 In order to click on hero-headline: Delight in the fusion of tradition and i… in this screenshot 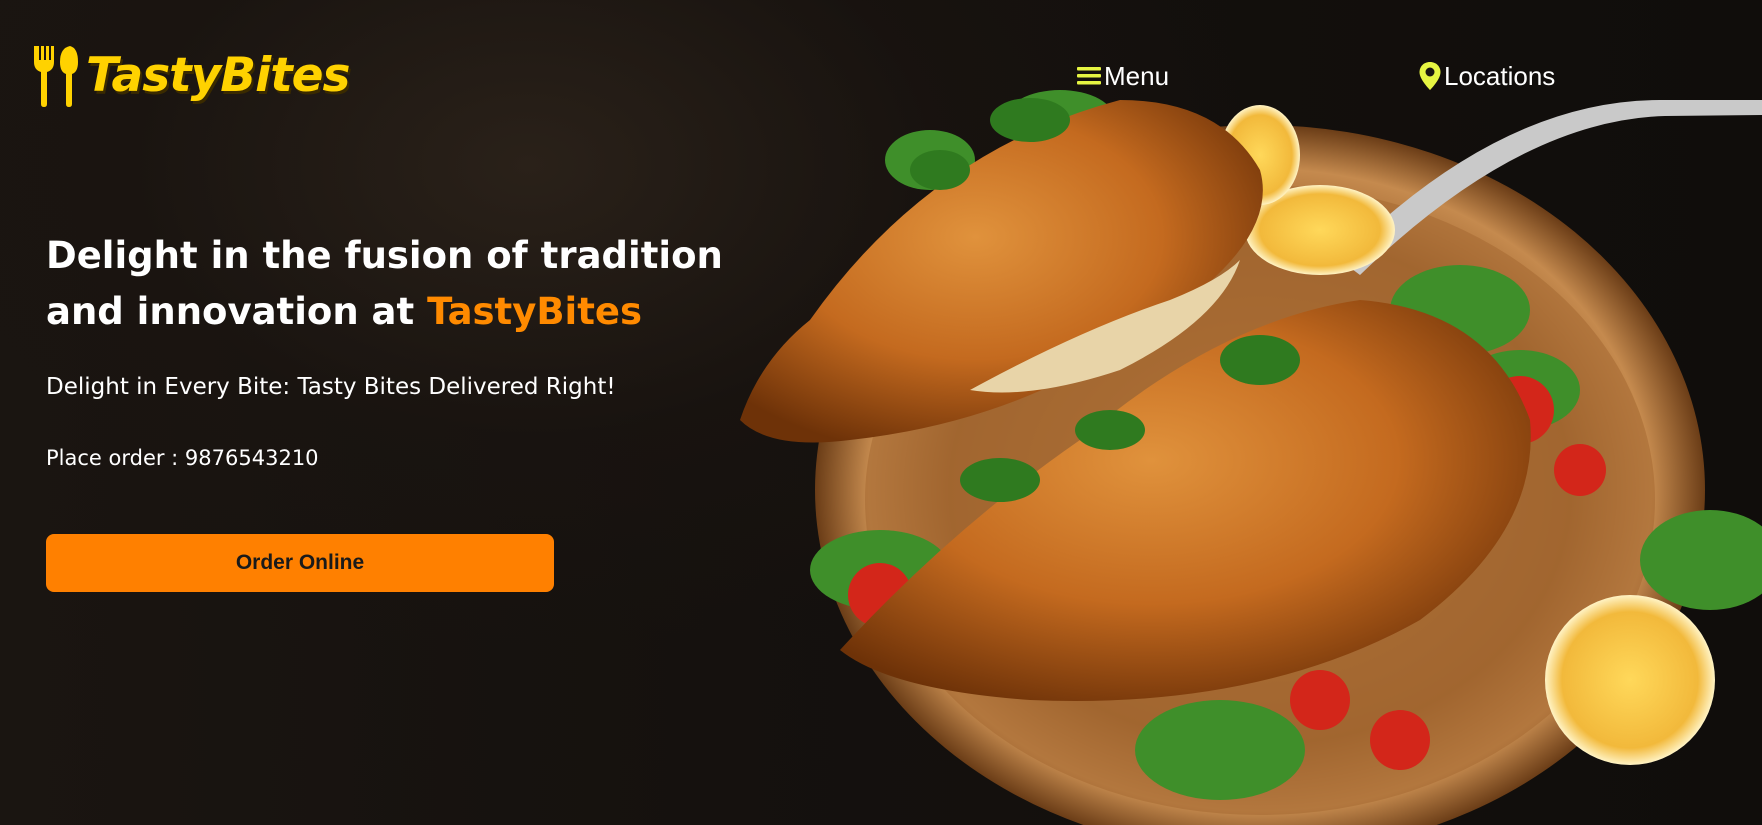, I will do `click(386, 284)`.